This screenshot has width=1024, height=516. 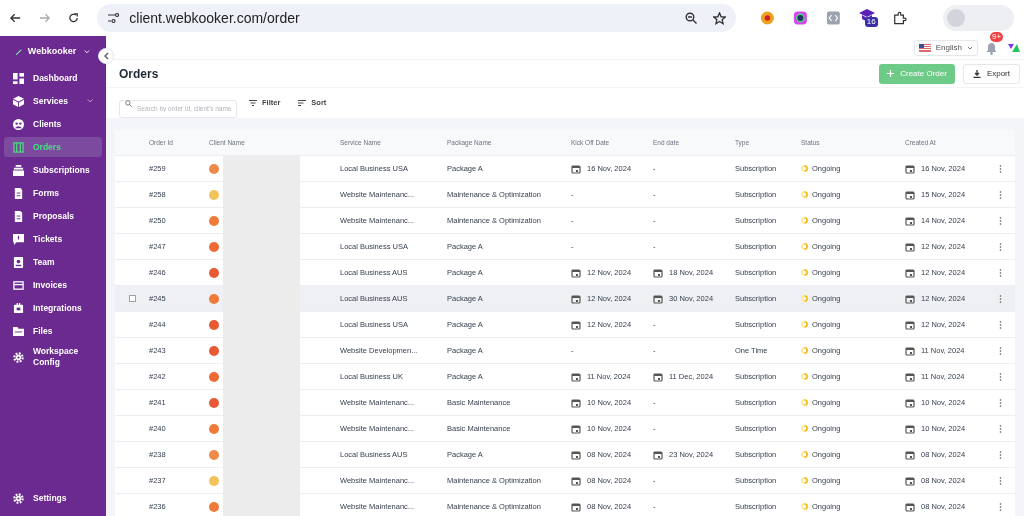 I want to click on sidebar-item: Forms, so click(x=53, y=193).